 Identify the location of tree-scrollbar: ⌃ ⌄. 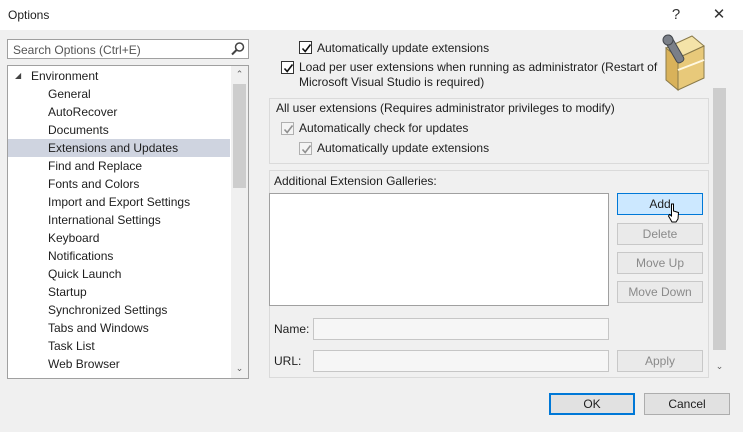
(239, 222).